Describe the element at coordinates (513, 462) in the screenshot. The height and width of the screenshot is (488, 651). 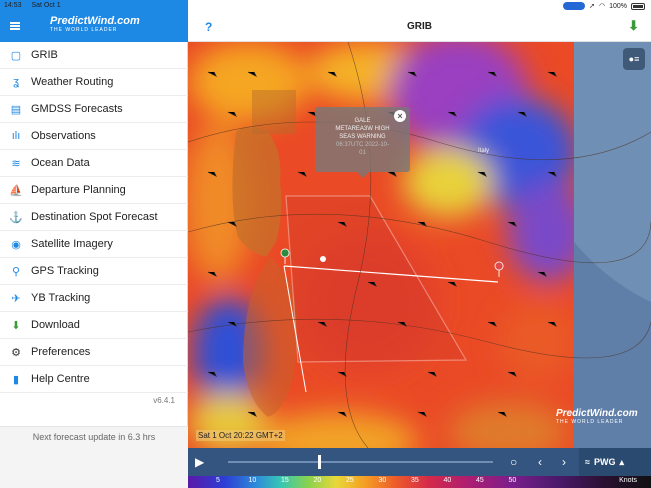
I see `circle-icon: ○` at that location.